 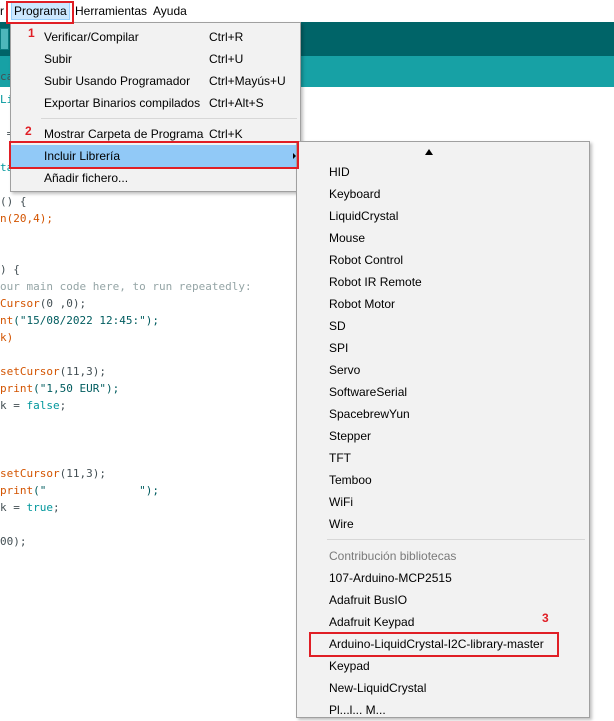 I want to click on menu-item-subir-programador: Subir Usando Programador Ctrl+Mayús+U, so click(x=154, y=81).